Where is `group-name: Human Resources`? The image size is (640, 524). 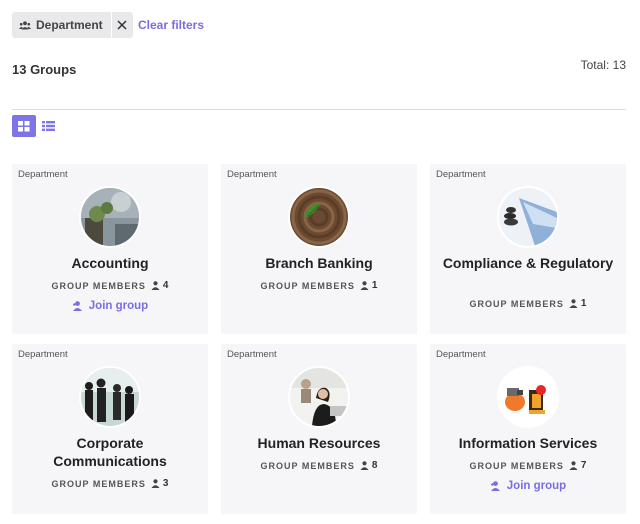
group-name: Human Resources is located at coordinates (319, 443).